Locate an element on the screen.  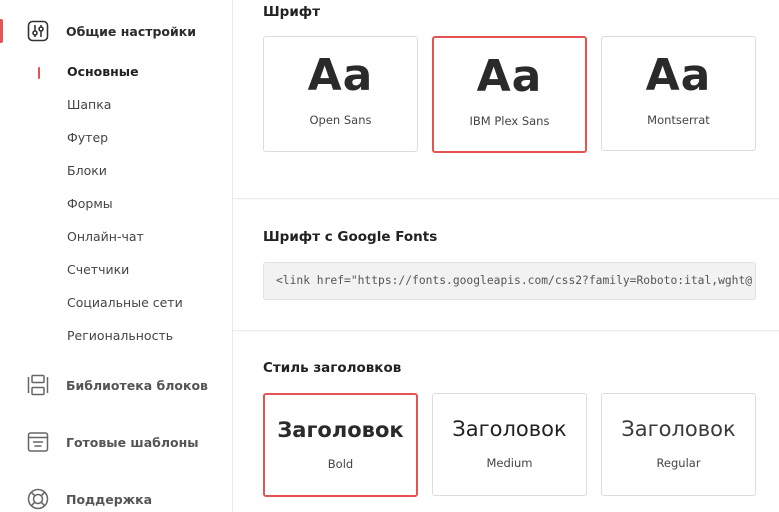
sidebar-templates: Готовые шаблоны is located at coordinates (116, 442).